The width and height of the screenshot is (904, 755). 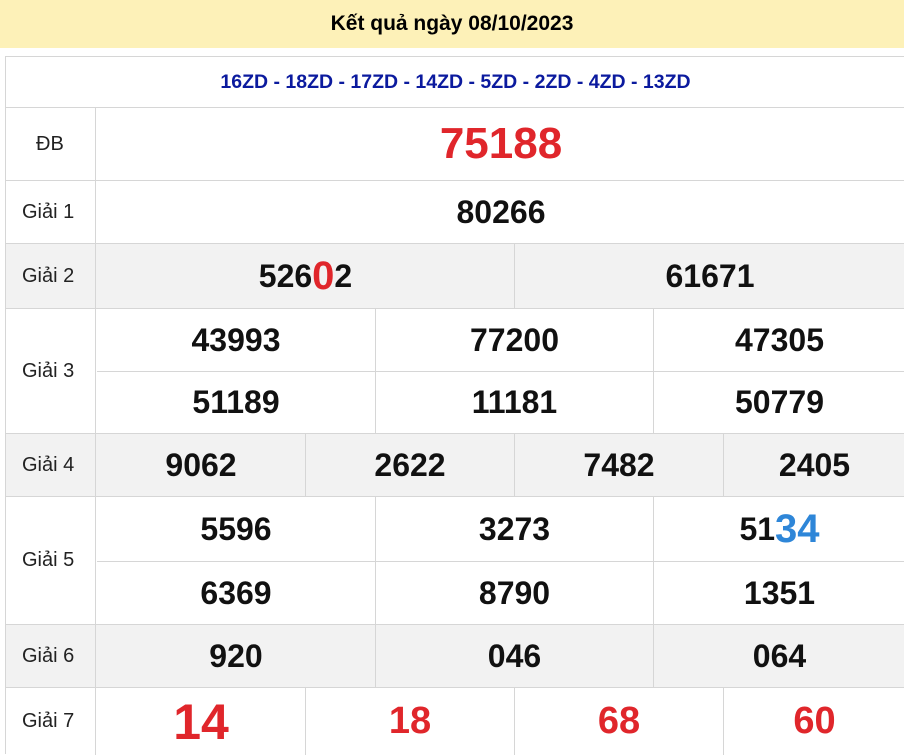 I want to click on prize-number-giai5-1: 5596, so click(x=236, y=529).